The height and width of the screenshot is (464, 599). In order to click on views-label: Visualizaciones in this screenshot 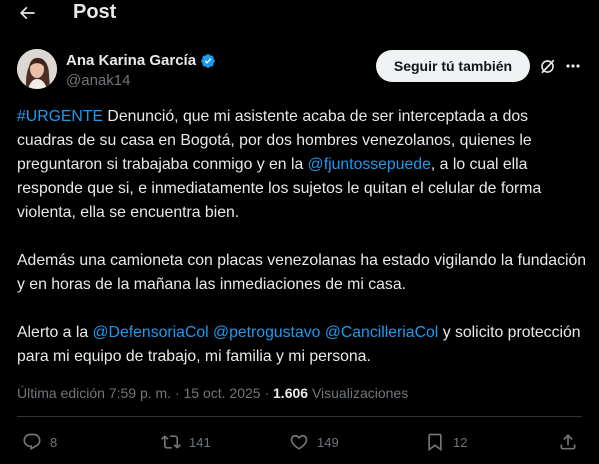, I will do `click(358, 393)`.